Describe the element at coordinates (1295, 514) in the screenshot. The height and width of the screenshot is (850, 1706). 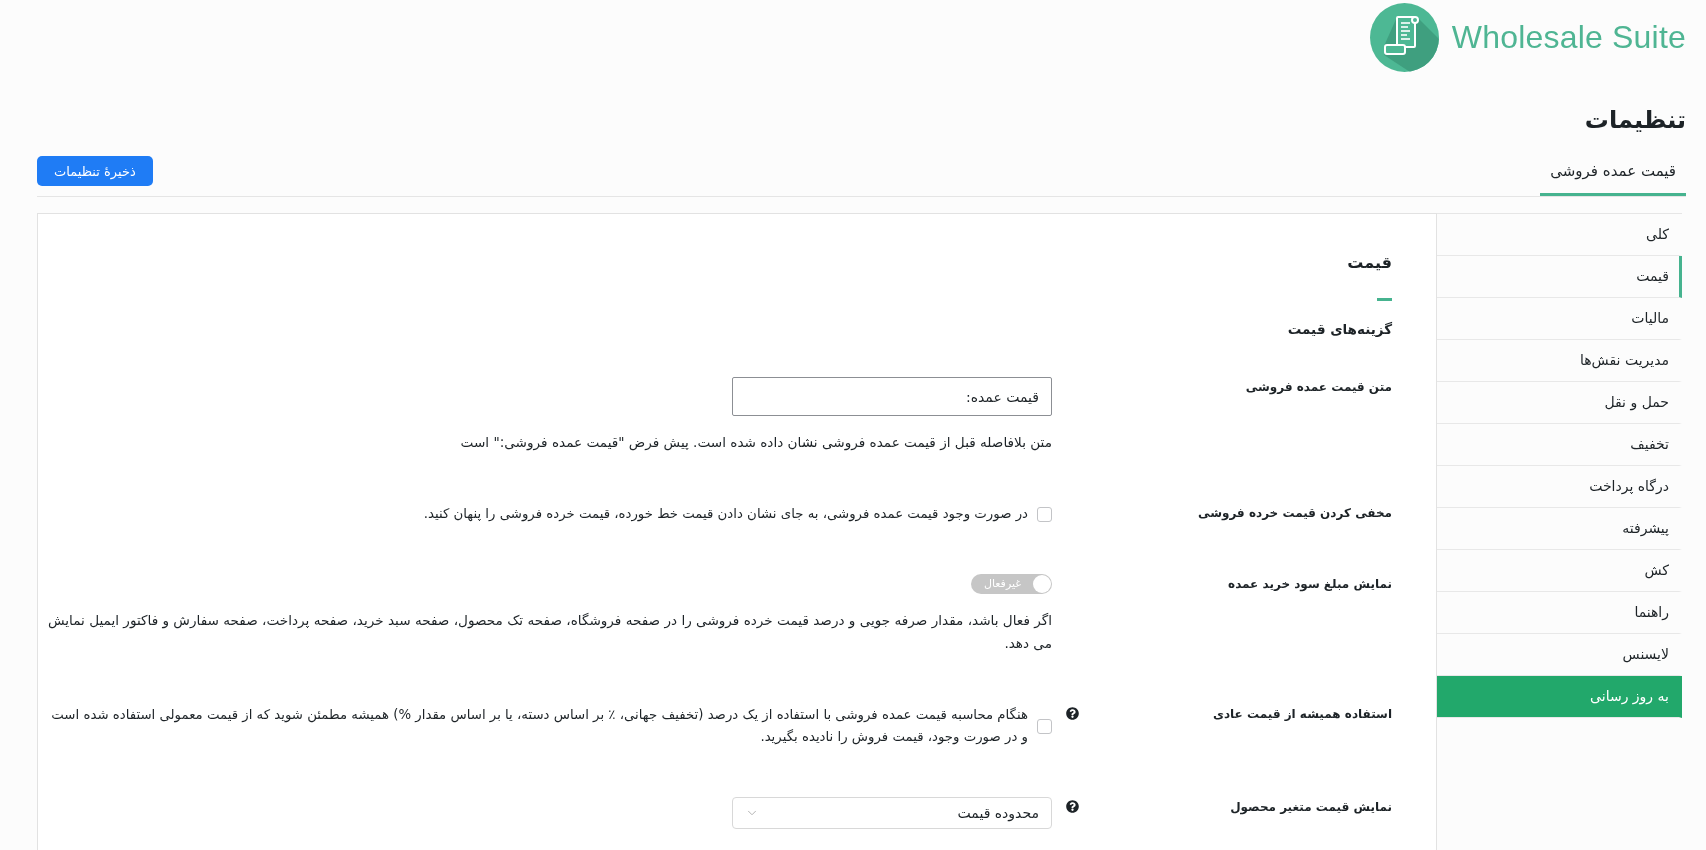
I see `field-label: مخفی کردن قیمت خرده فروشی` at that location.